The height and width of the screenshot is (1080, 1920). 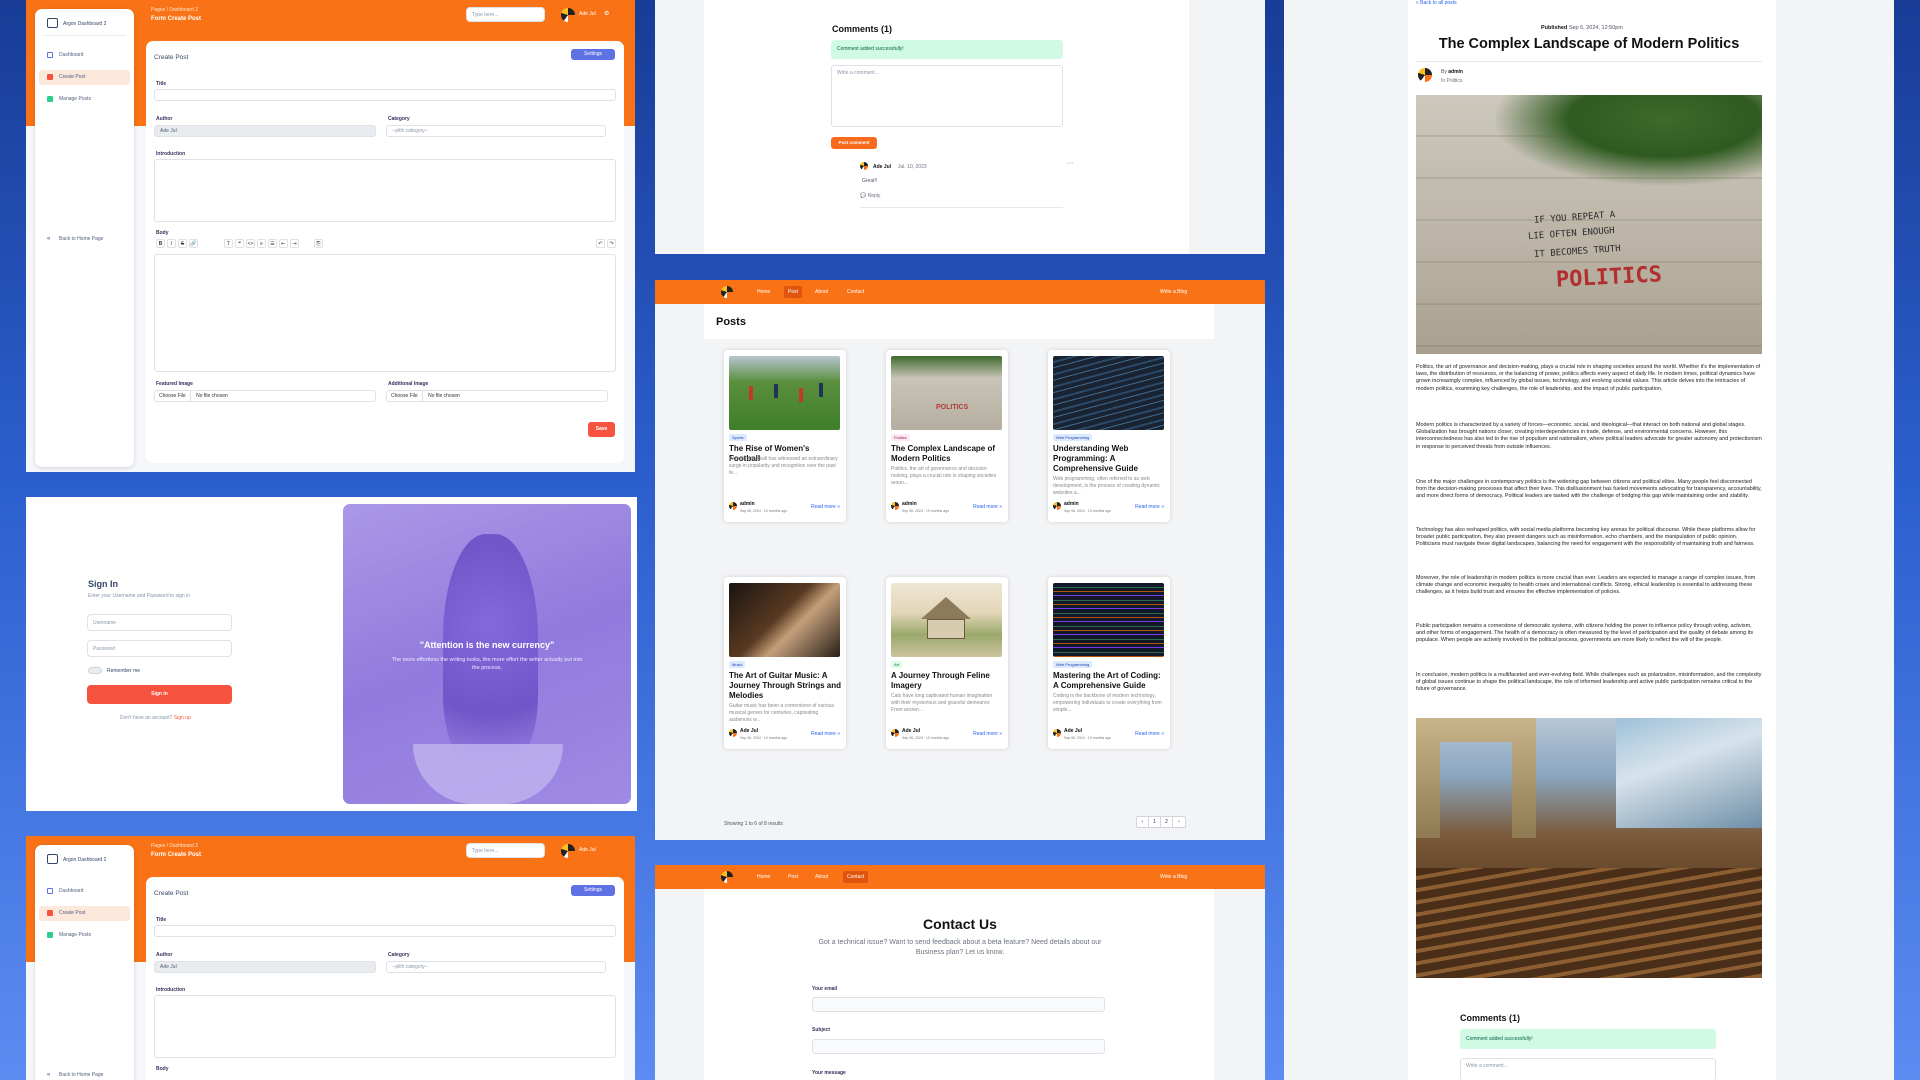 I want to click on signup-link: Sign up, so click(x=182, y=718).